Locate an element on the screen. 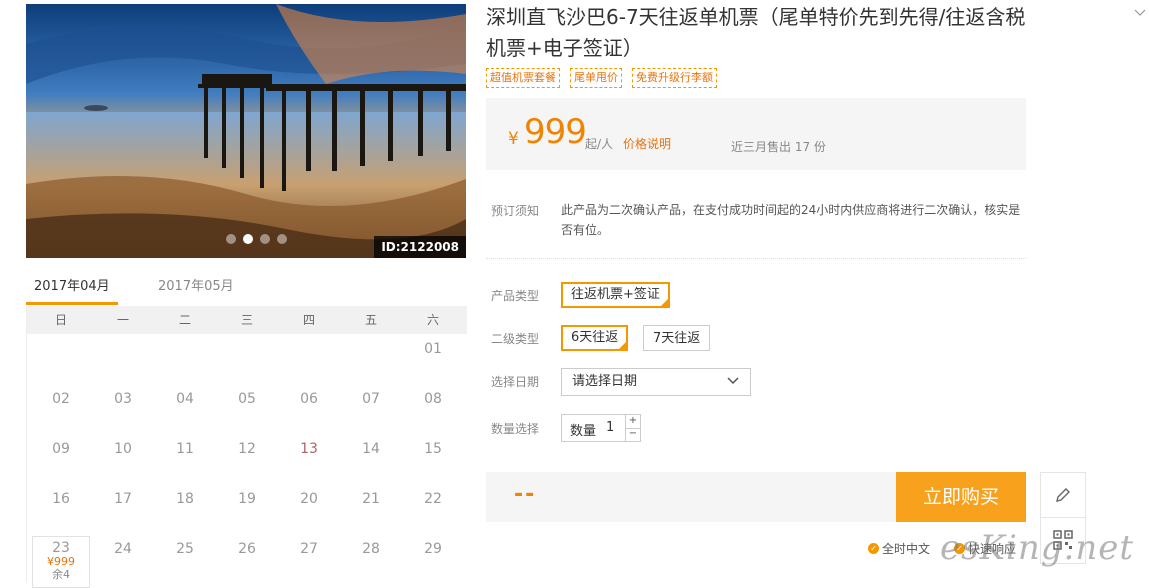  calendar-day: 20 is located at coordinates (309, 499).